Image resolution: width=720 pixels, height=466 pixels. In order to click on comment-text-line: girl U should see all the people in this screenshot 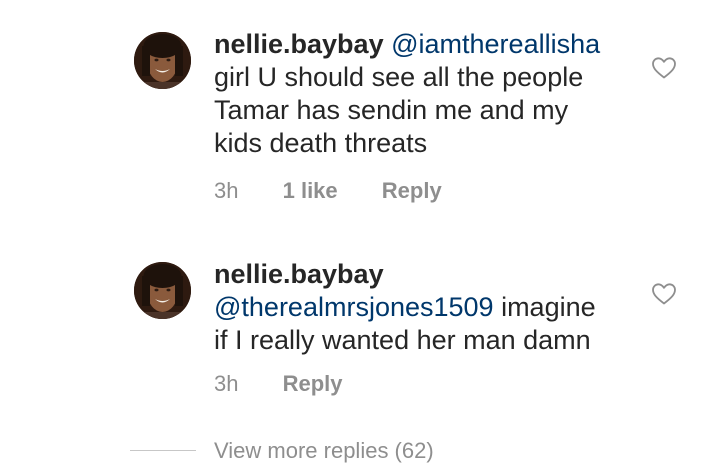, I will do `click(399, 77)`.